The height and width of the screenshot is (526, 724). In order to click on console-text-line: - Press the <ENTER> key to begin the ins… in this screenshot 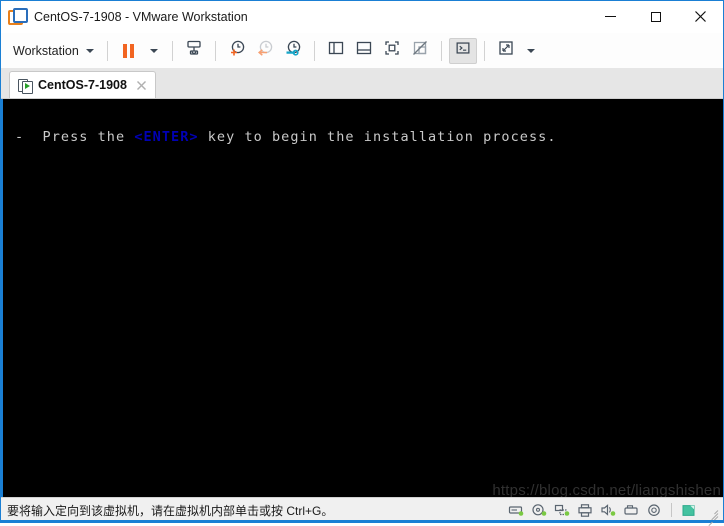, I will do `click(286, 137)`.